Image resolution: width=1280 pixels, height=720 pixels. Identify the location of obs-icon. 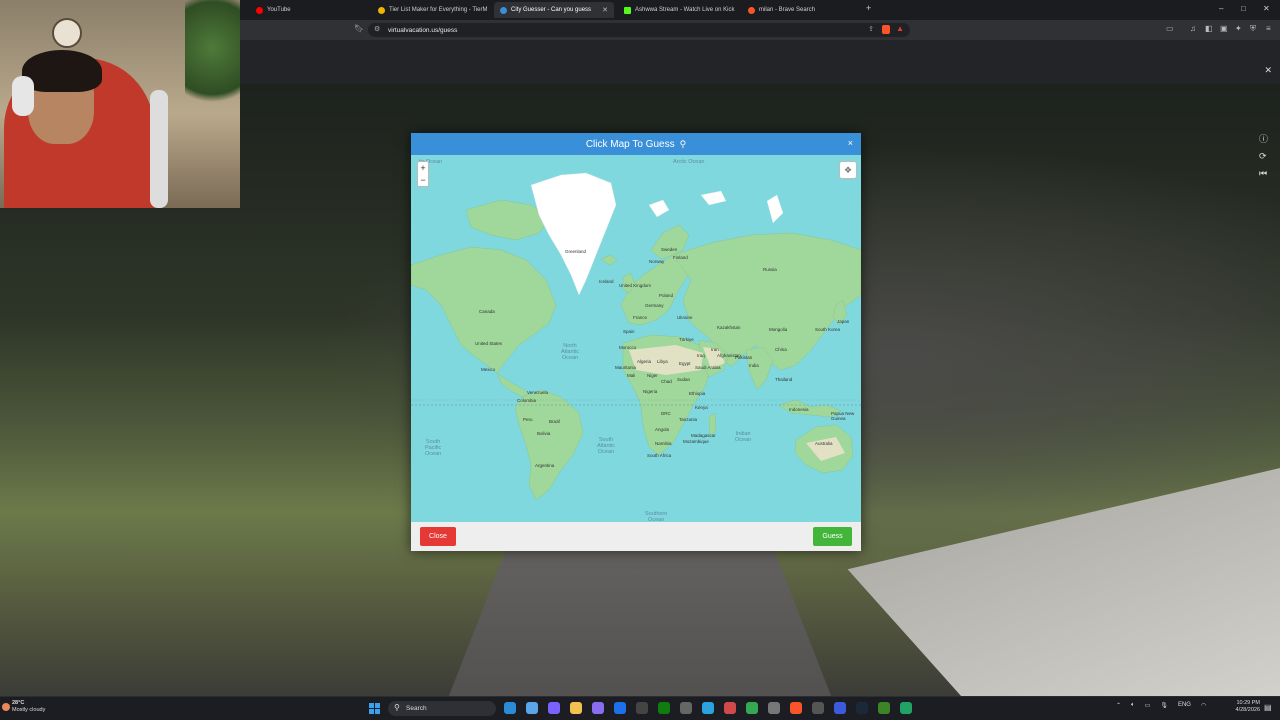
(642, 708).